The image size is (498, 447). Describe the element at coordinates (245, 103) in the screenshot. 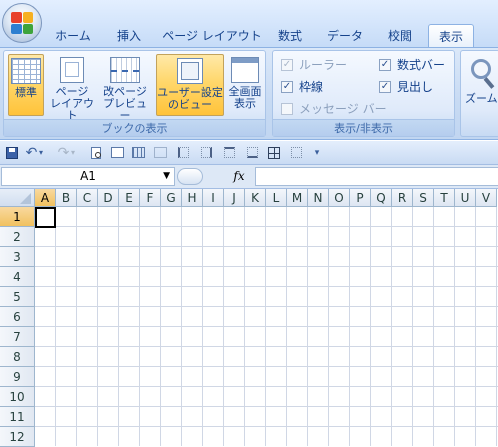

I see `full-screen-label-2: 表示` at that location.